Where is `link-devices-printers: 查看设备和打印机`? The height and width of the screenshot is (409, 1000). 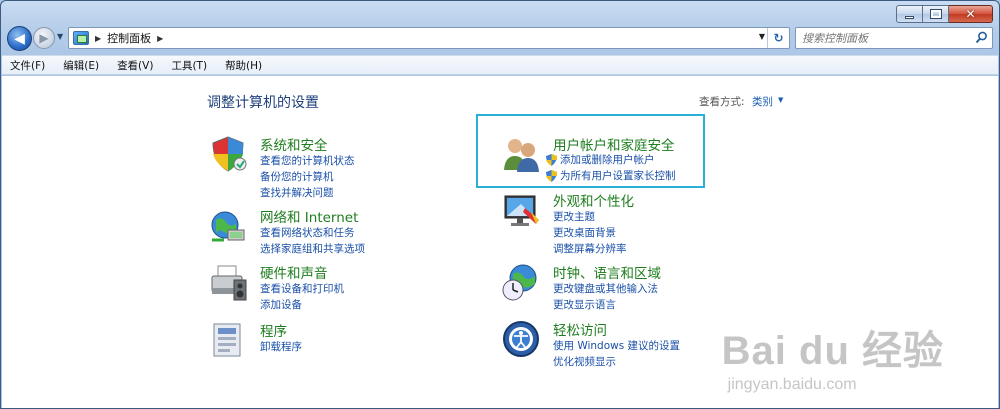 link-devices-printers: 查看设备和打印机 is located at coordinates (302, 288).